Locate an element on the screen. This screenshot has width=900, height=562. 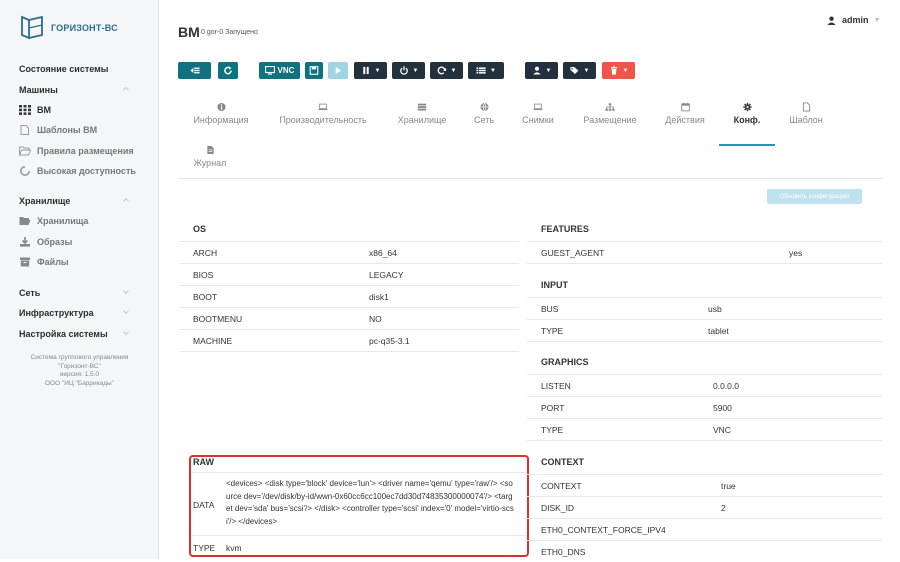
os-value: x86_64 is located at coordinates (383, 252).